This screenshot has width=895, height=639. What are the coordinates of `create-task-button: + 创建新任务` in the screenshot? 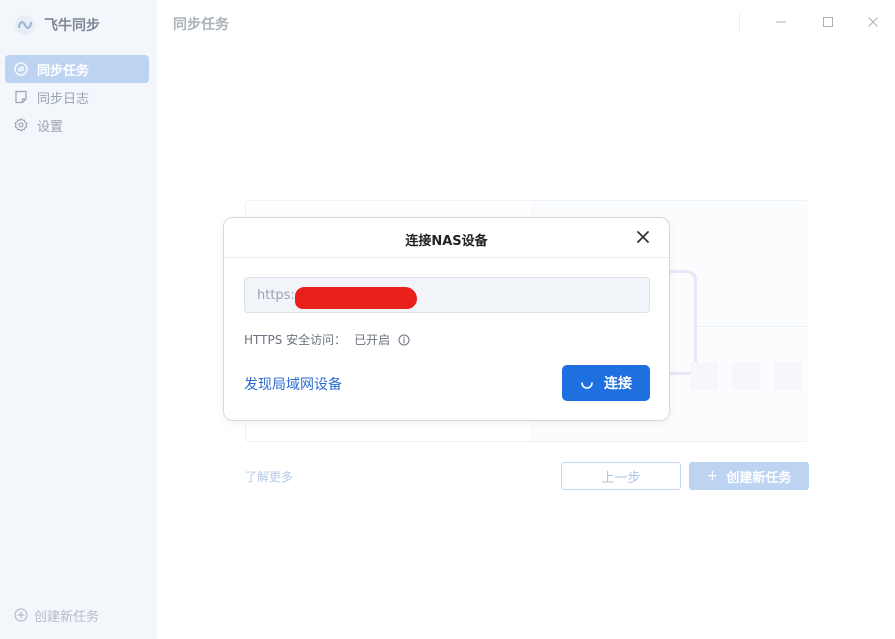 It's located at (749, 476).